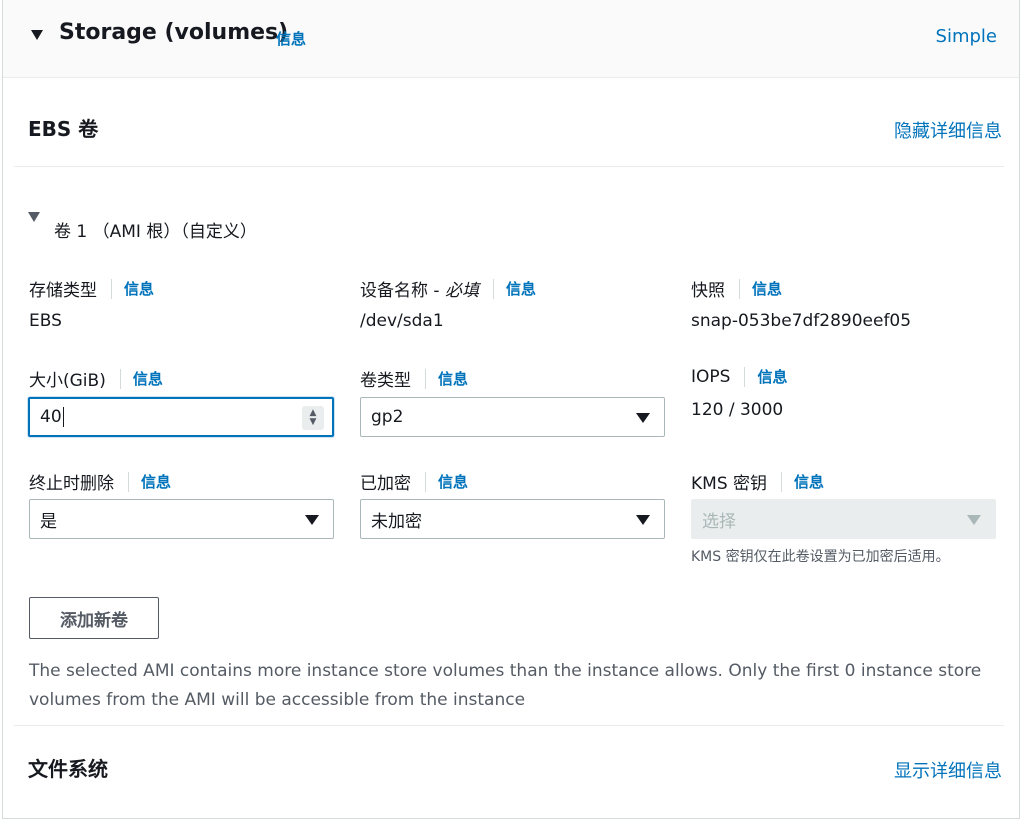 The width and height of the screenshot is (1024, 823). What do you see at coordinates (385, 484) in the screenshot?
I see `encrypted-label-text: 已加密` at bounding box center [385, 484].